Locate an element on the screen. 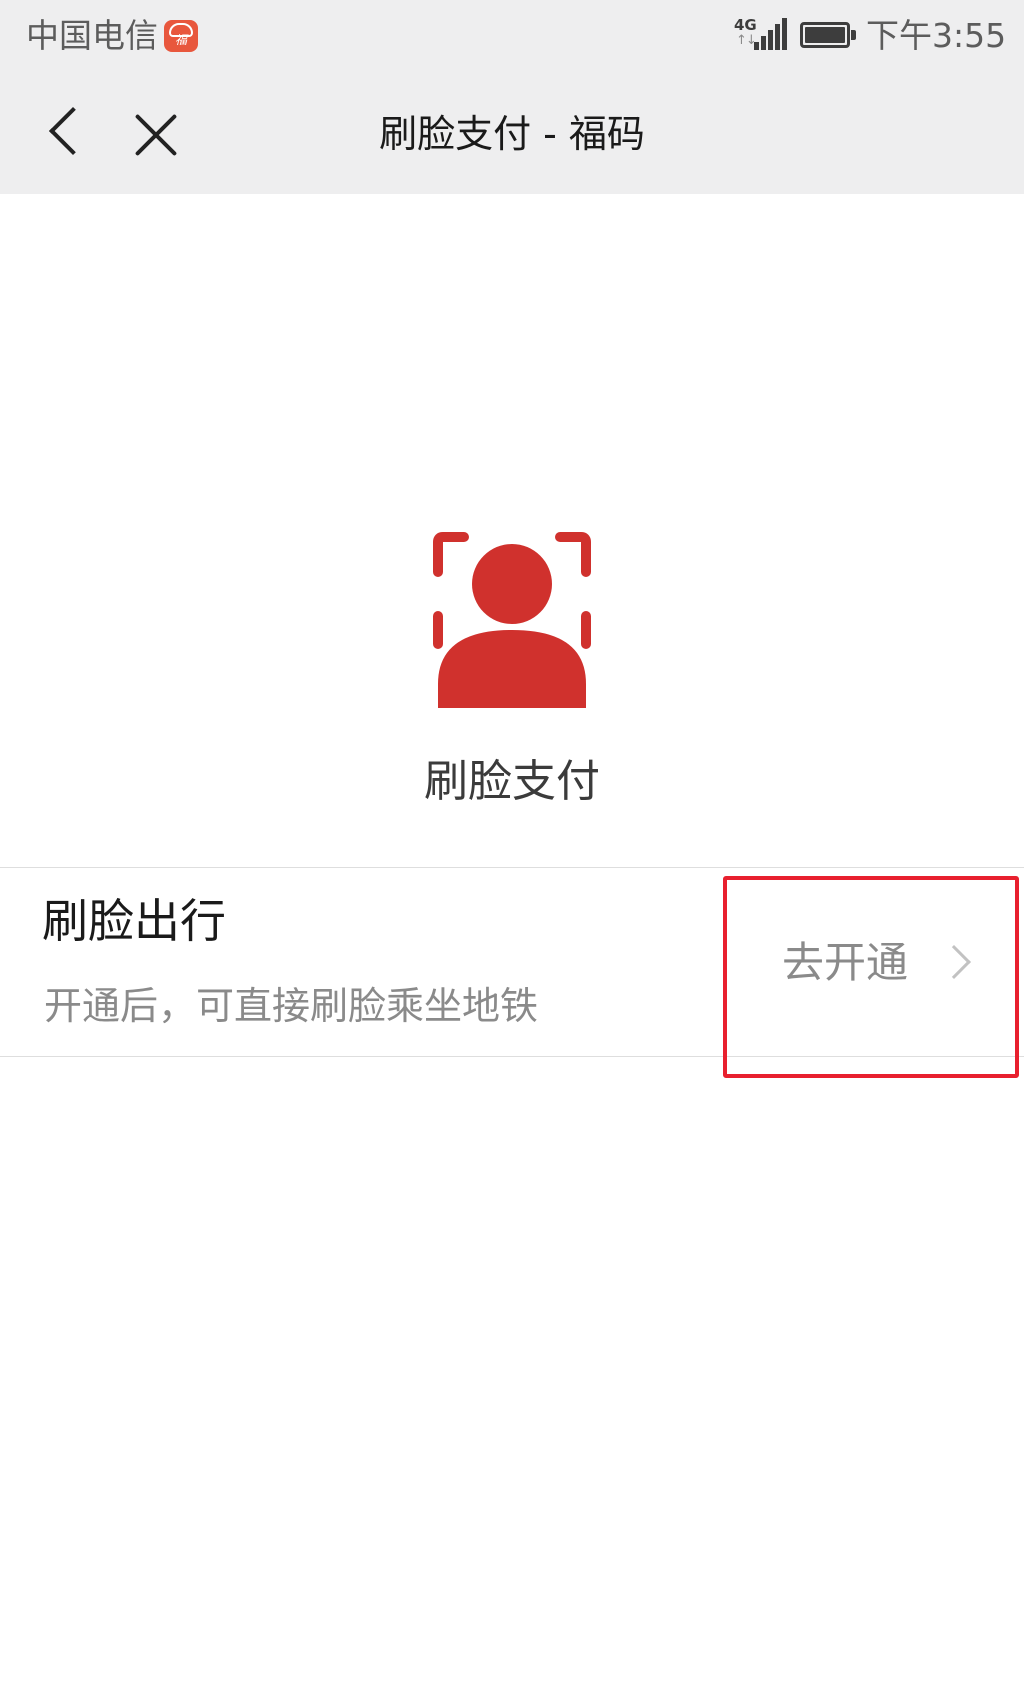 The width and height of the screenshot is (1024, 1691). highlight-annotation-box is located at coordinates (871, 977).